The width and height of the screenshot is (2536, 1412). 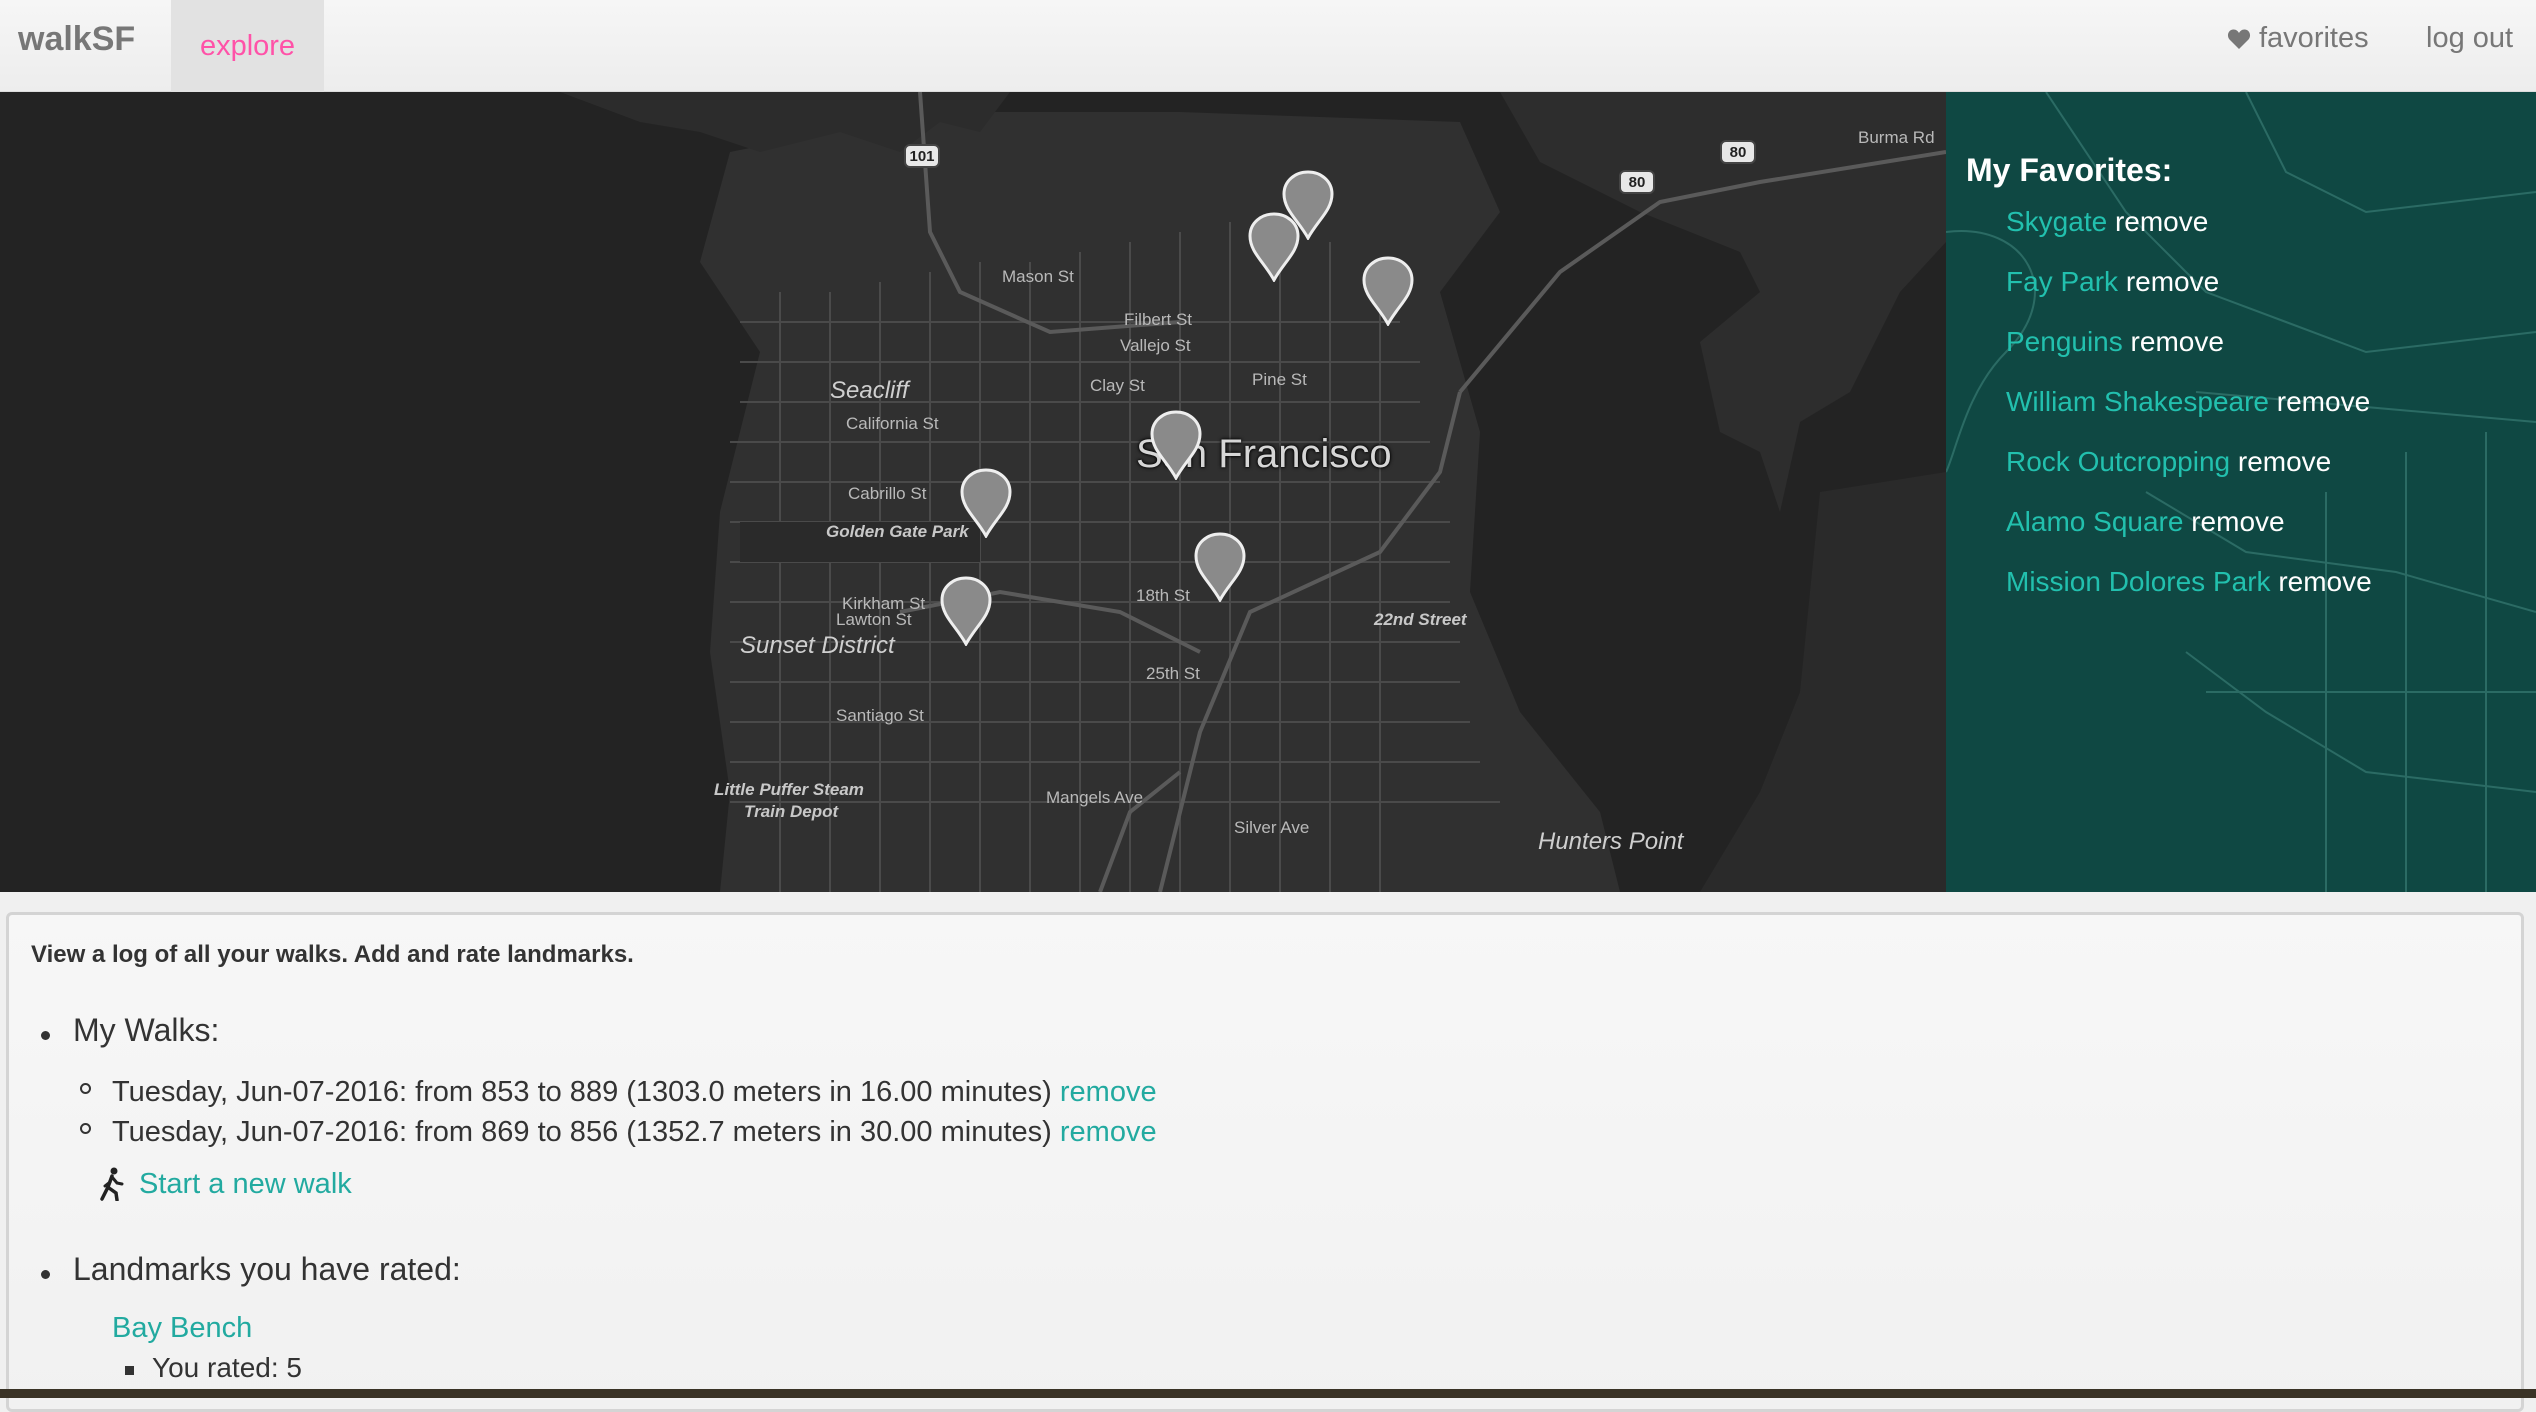 I want to click on map-label-cabrillo-st: Cabrillo St, so click(x=887, y=493).